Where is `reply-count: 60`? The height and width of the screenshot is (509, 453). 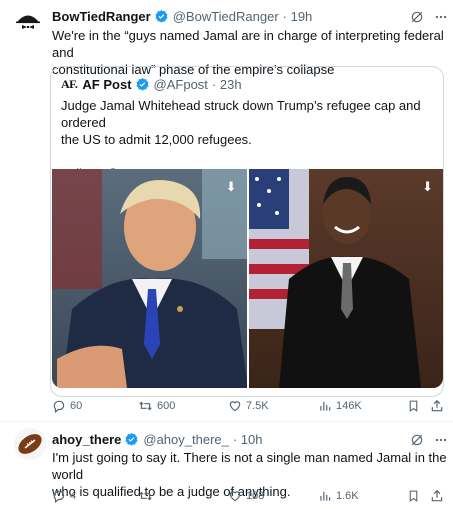 reply-count: 60 is located at coordinates (76, 406).